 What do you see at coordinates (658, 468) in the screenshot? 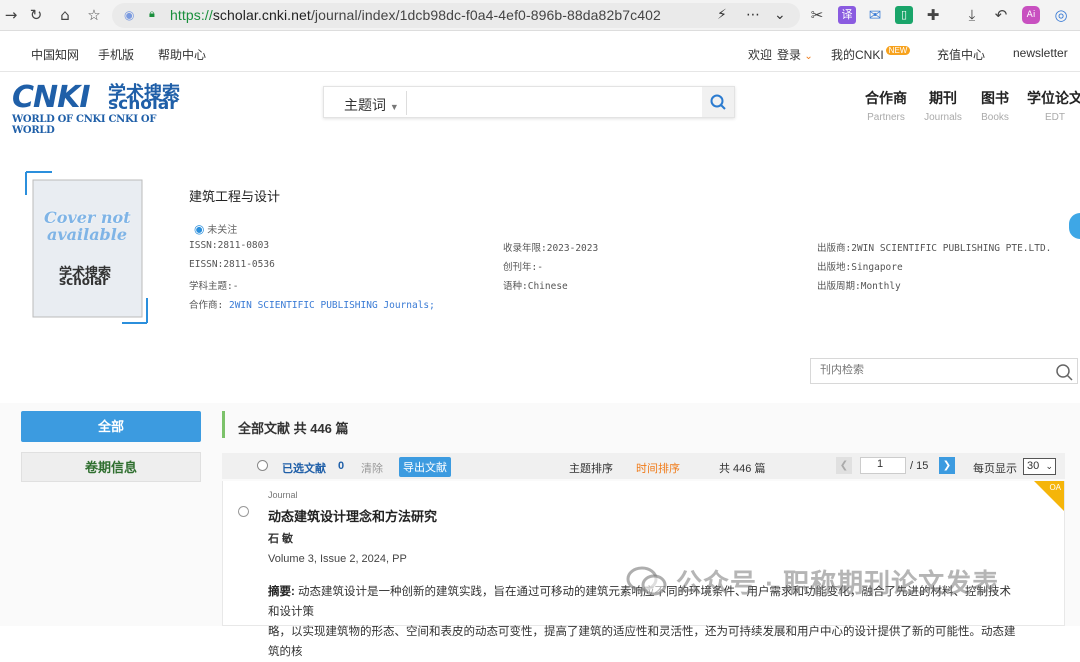
I see `sort-time: 时间排序` at bounding box center [658, 468].